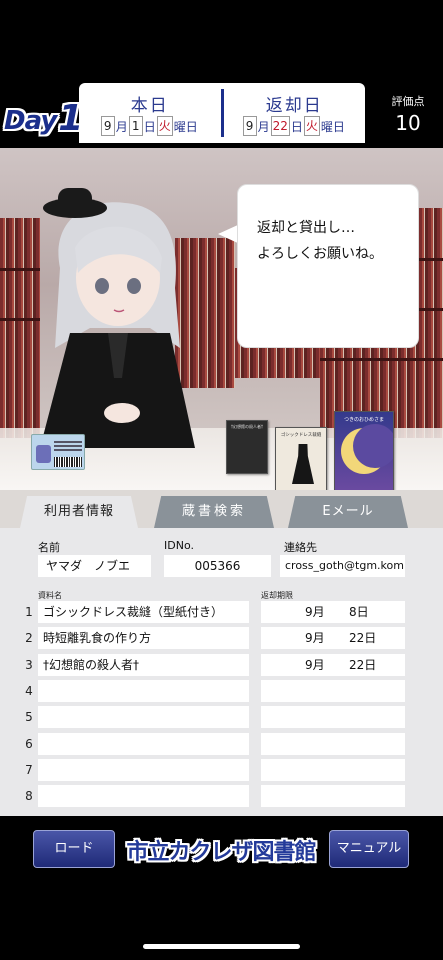 The width and height of the screenshot is (443, 960). What do you see at coordinates (221, 946) in the screenshot?
I see `home-indicator` at bounding box center [221, 946].